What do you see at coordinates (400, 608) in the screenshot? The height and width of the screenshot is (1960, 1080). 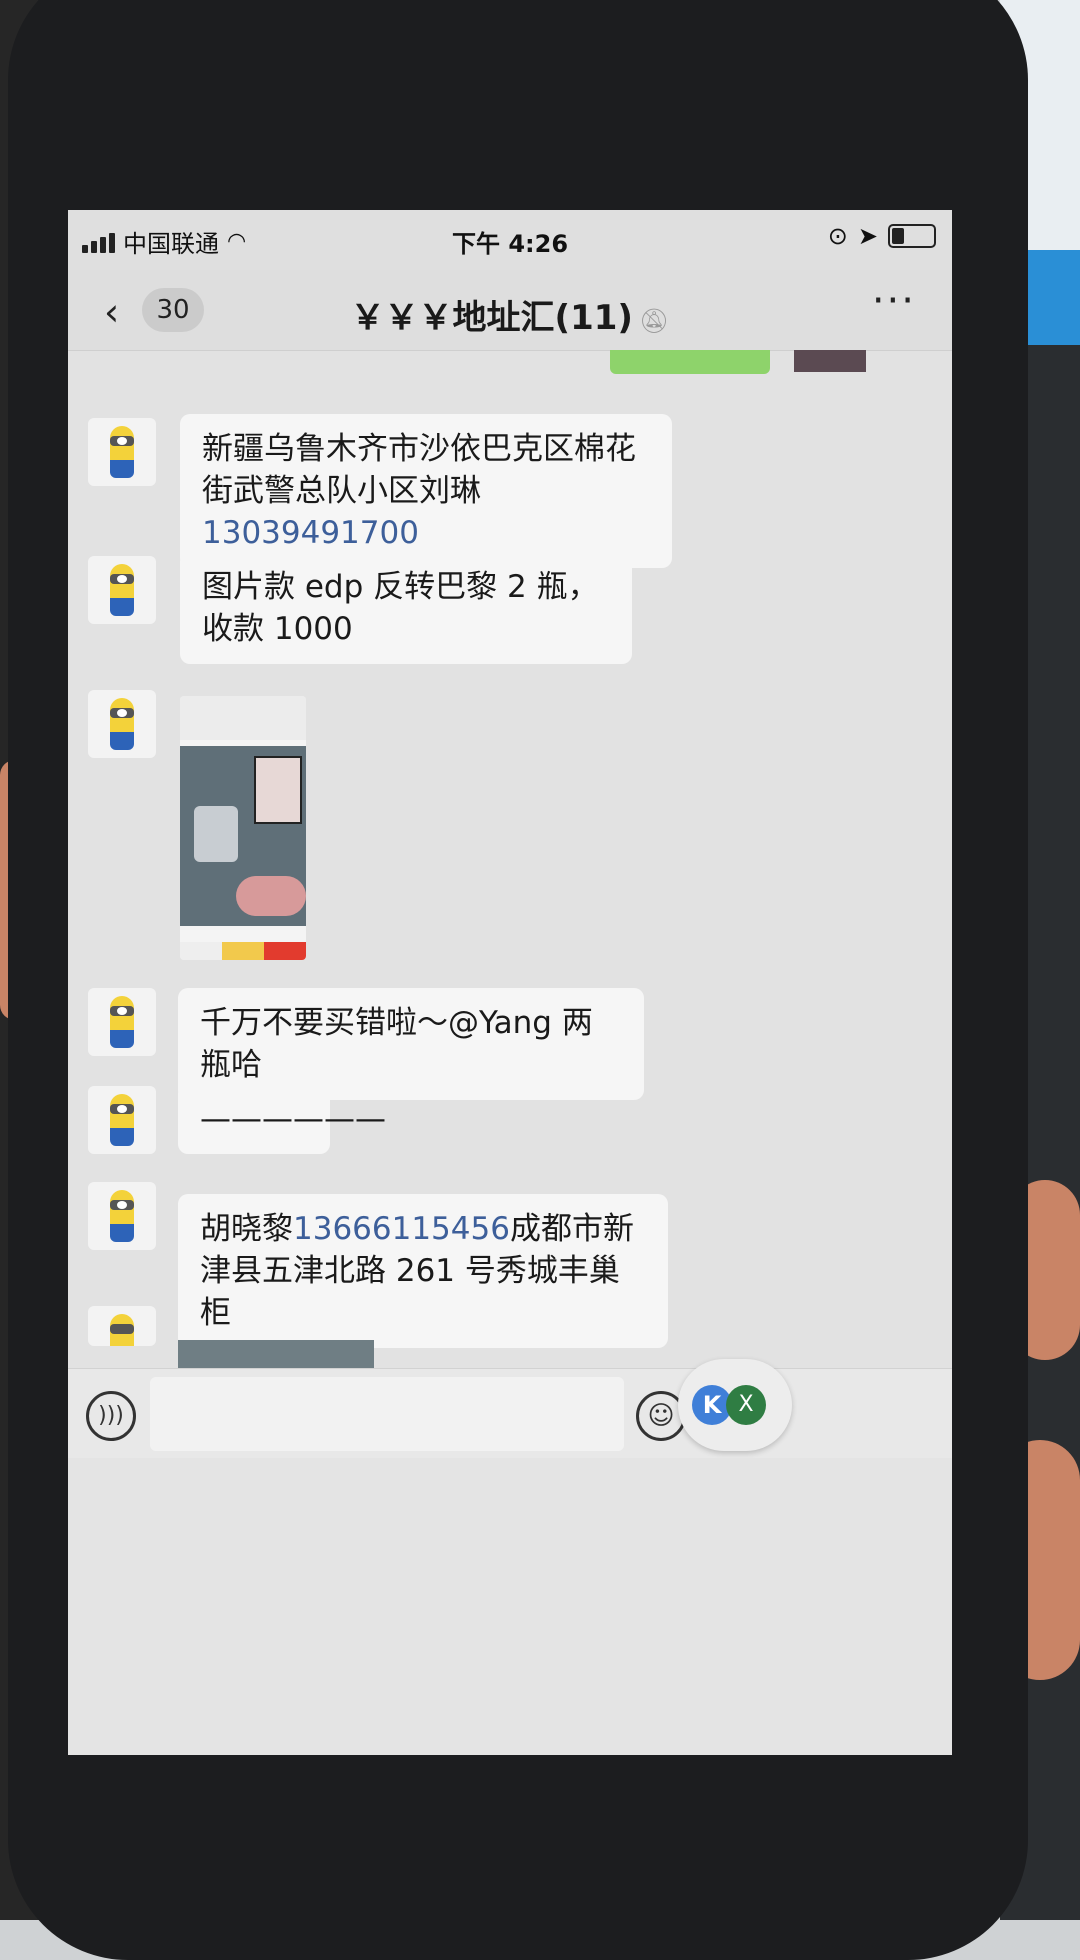 I see `message-text: 图片款 edp 反转巴黎 2 瓶，收款 1000` at bounding box center [400, 608].